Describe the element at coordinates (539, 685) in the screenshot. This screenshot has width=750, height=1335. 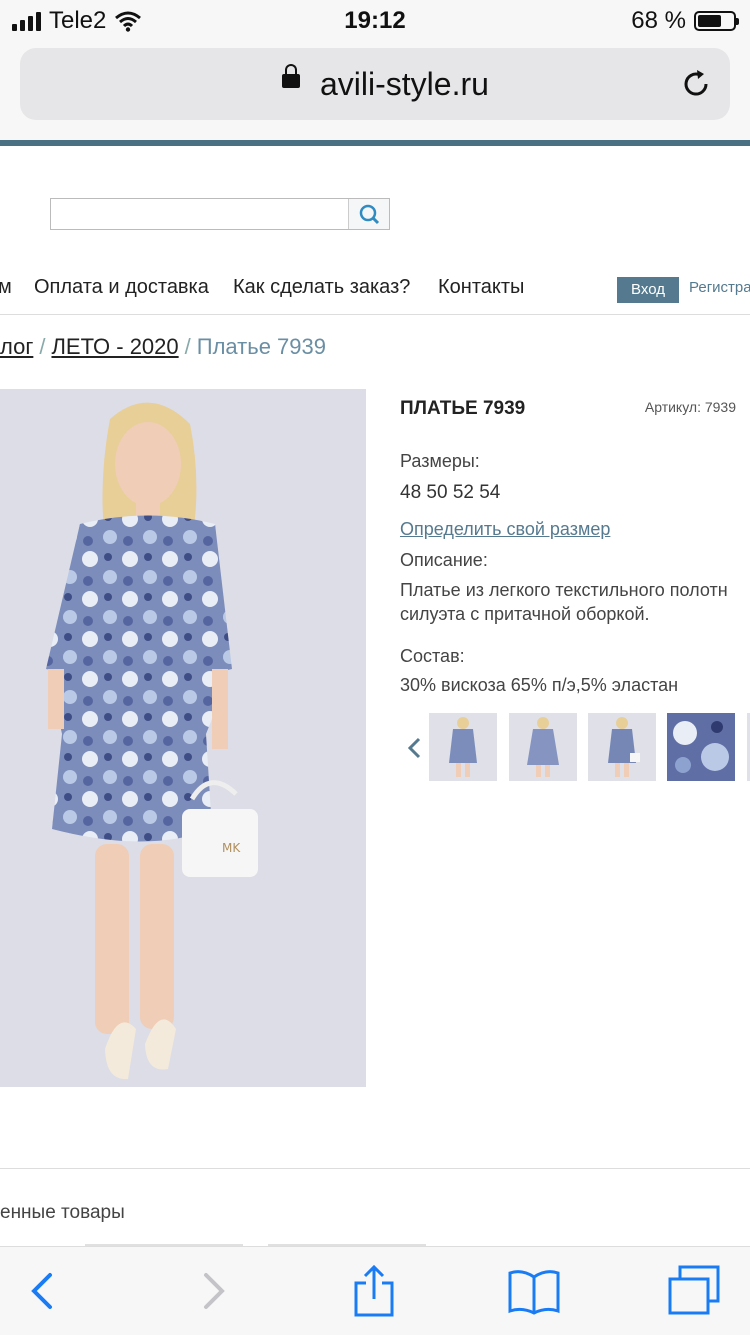
I see `composition-value: 30% вискоза 65% п/э,5% эластан` at that location.